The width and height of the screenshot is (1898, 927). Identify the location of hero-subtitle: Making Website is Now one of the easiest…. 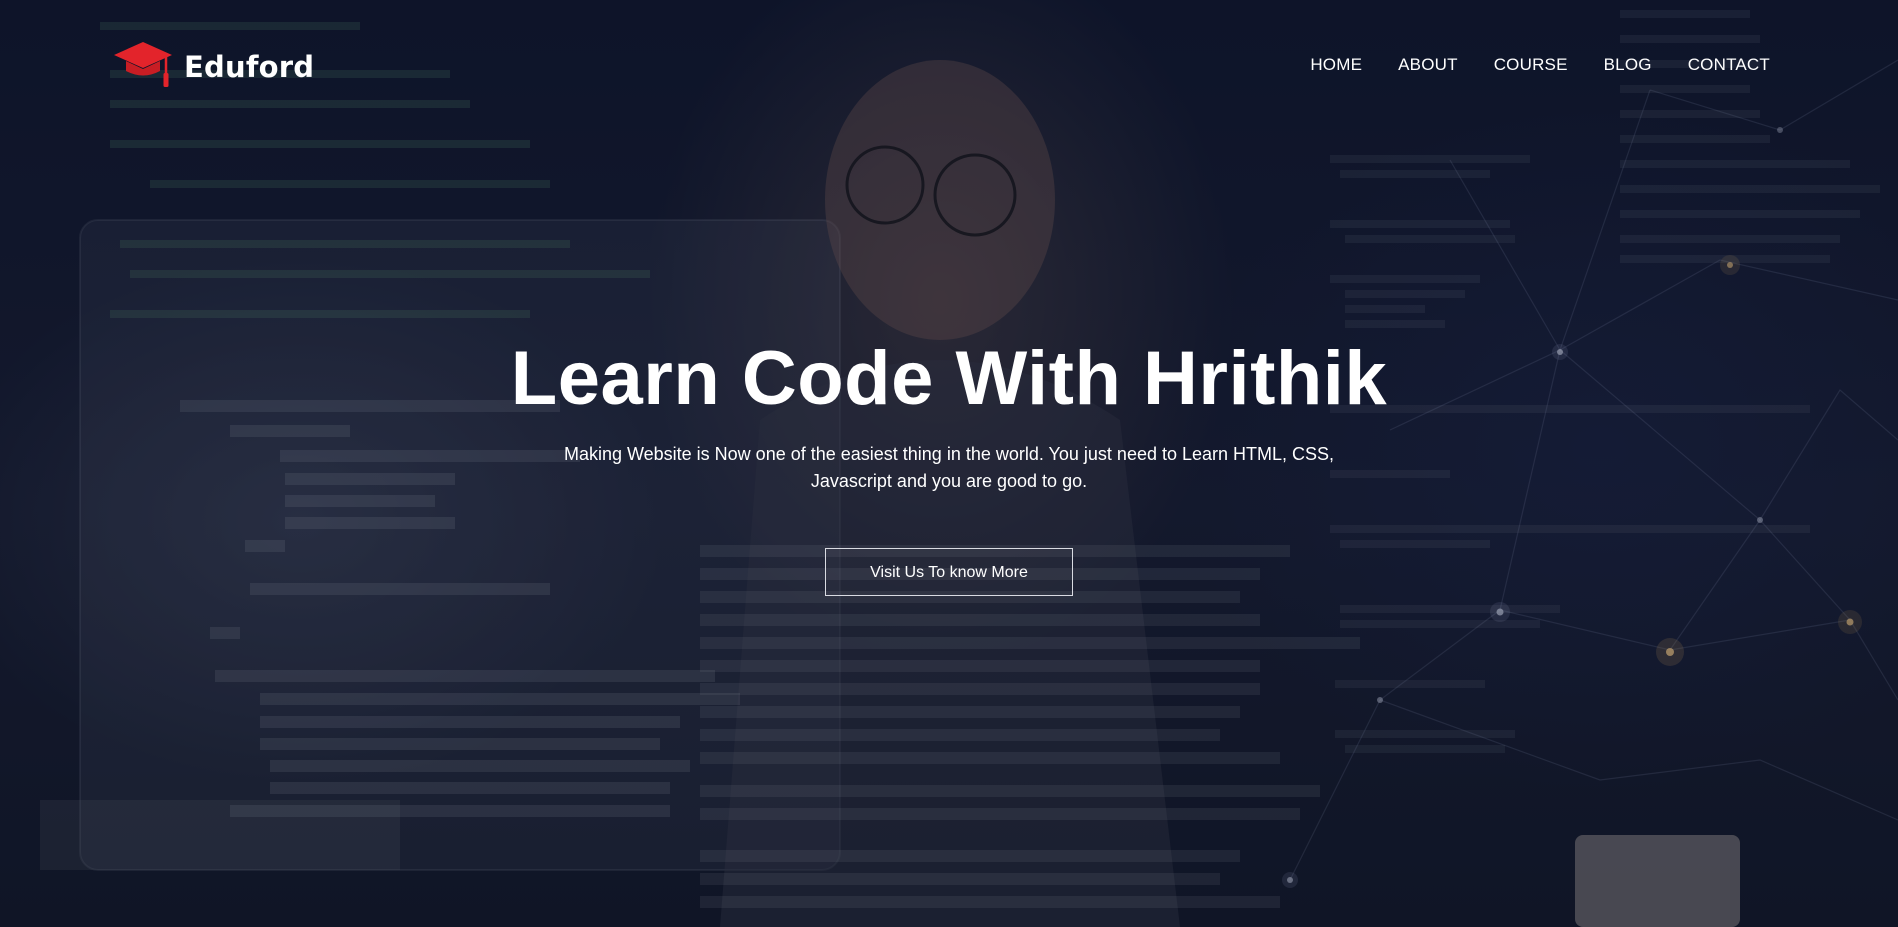
(949, 467).